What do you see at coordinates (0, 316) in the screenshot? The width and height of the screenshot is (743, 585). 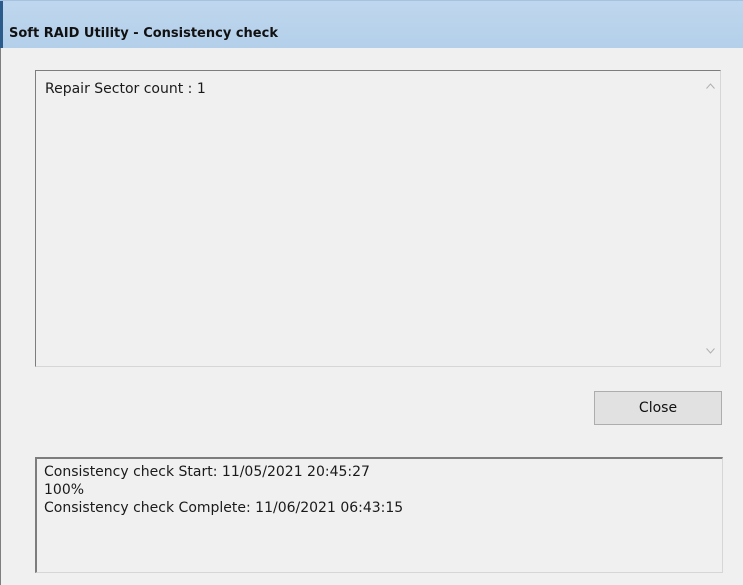 I see `window-border` at bounding box center [0, 316].